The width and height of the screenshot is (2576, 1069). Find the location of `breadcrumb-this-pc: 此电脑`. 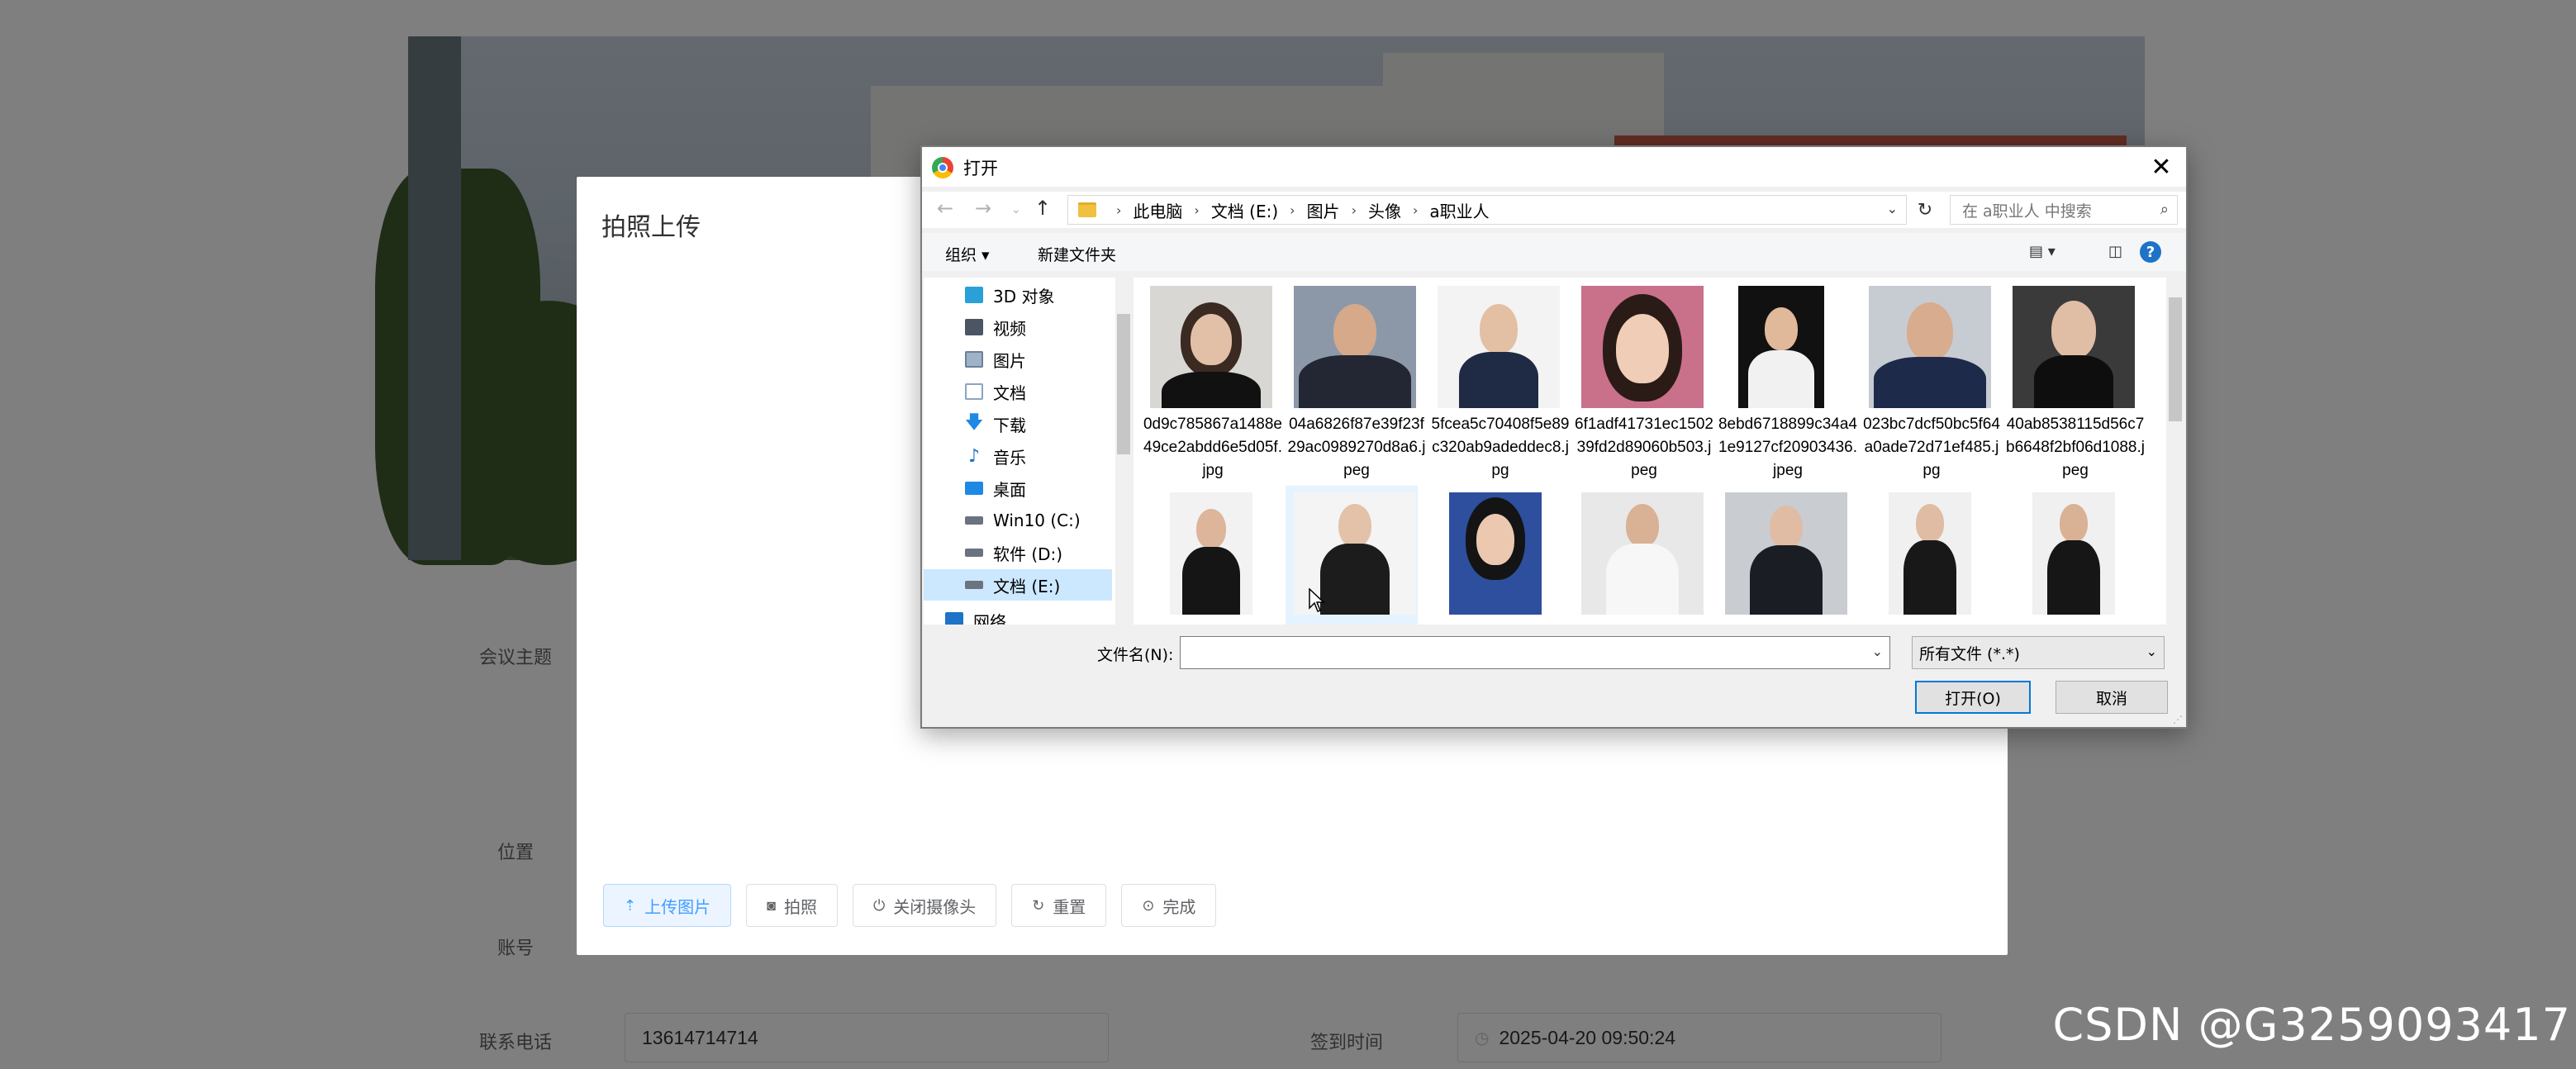

breadcrumb-this-pc: 此电脑 is located at coordinates (1157, 210).